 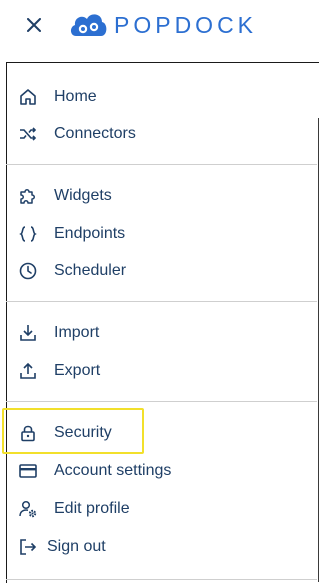 I want to click on menu-header: POPDOCK, so click(x=161, y=26).